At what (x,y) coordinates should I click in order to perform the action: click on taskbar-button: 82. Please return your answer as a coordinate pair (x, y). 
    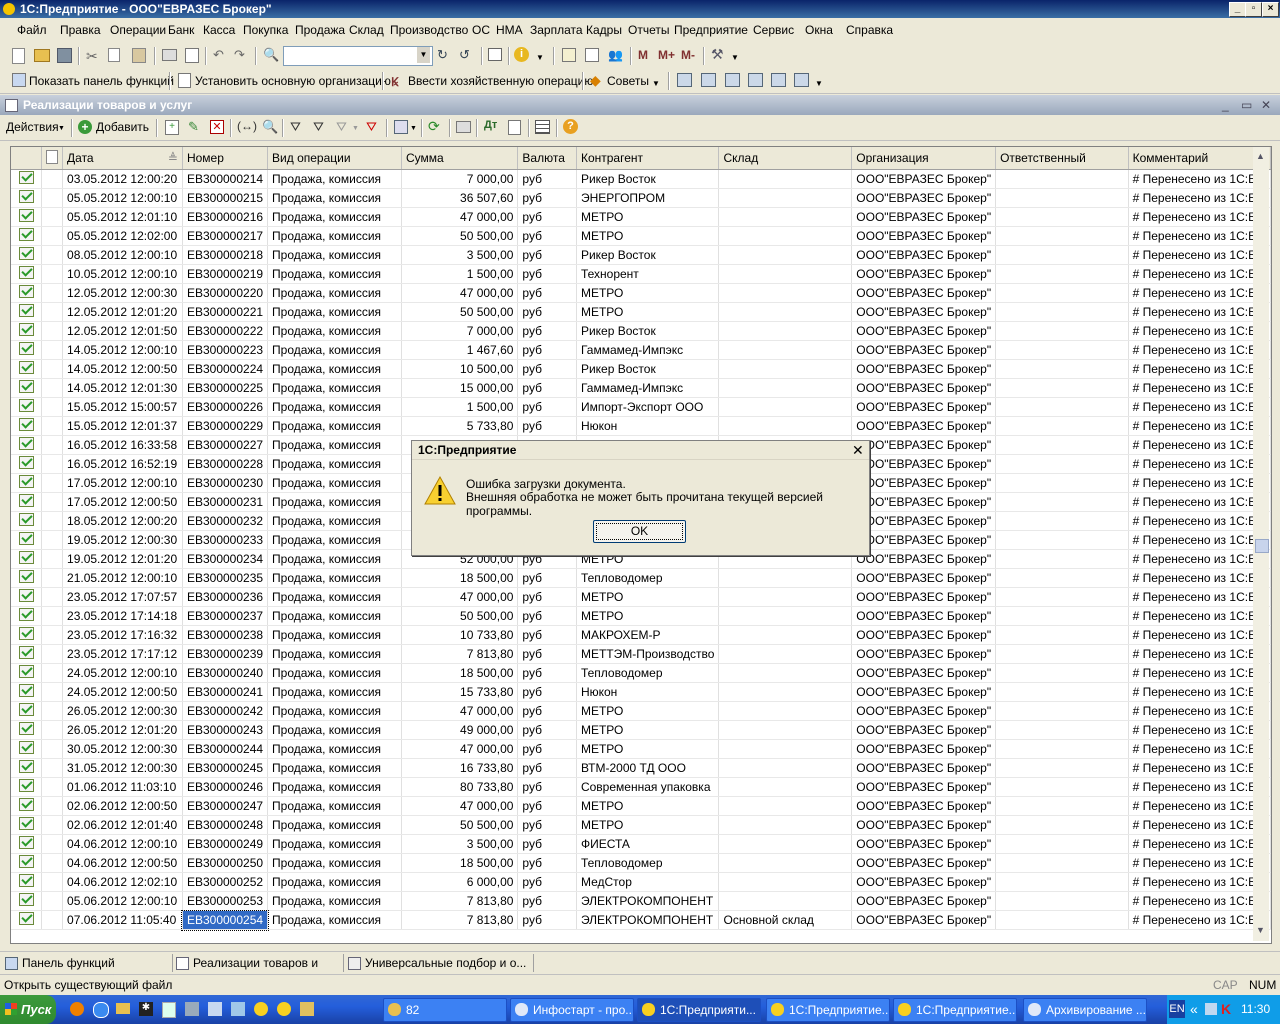
    Looking at the image, I should click on (445, 1010).